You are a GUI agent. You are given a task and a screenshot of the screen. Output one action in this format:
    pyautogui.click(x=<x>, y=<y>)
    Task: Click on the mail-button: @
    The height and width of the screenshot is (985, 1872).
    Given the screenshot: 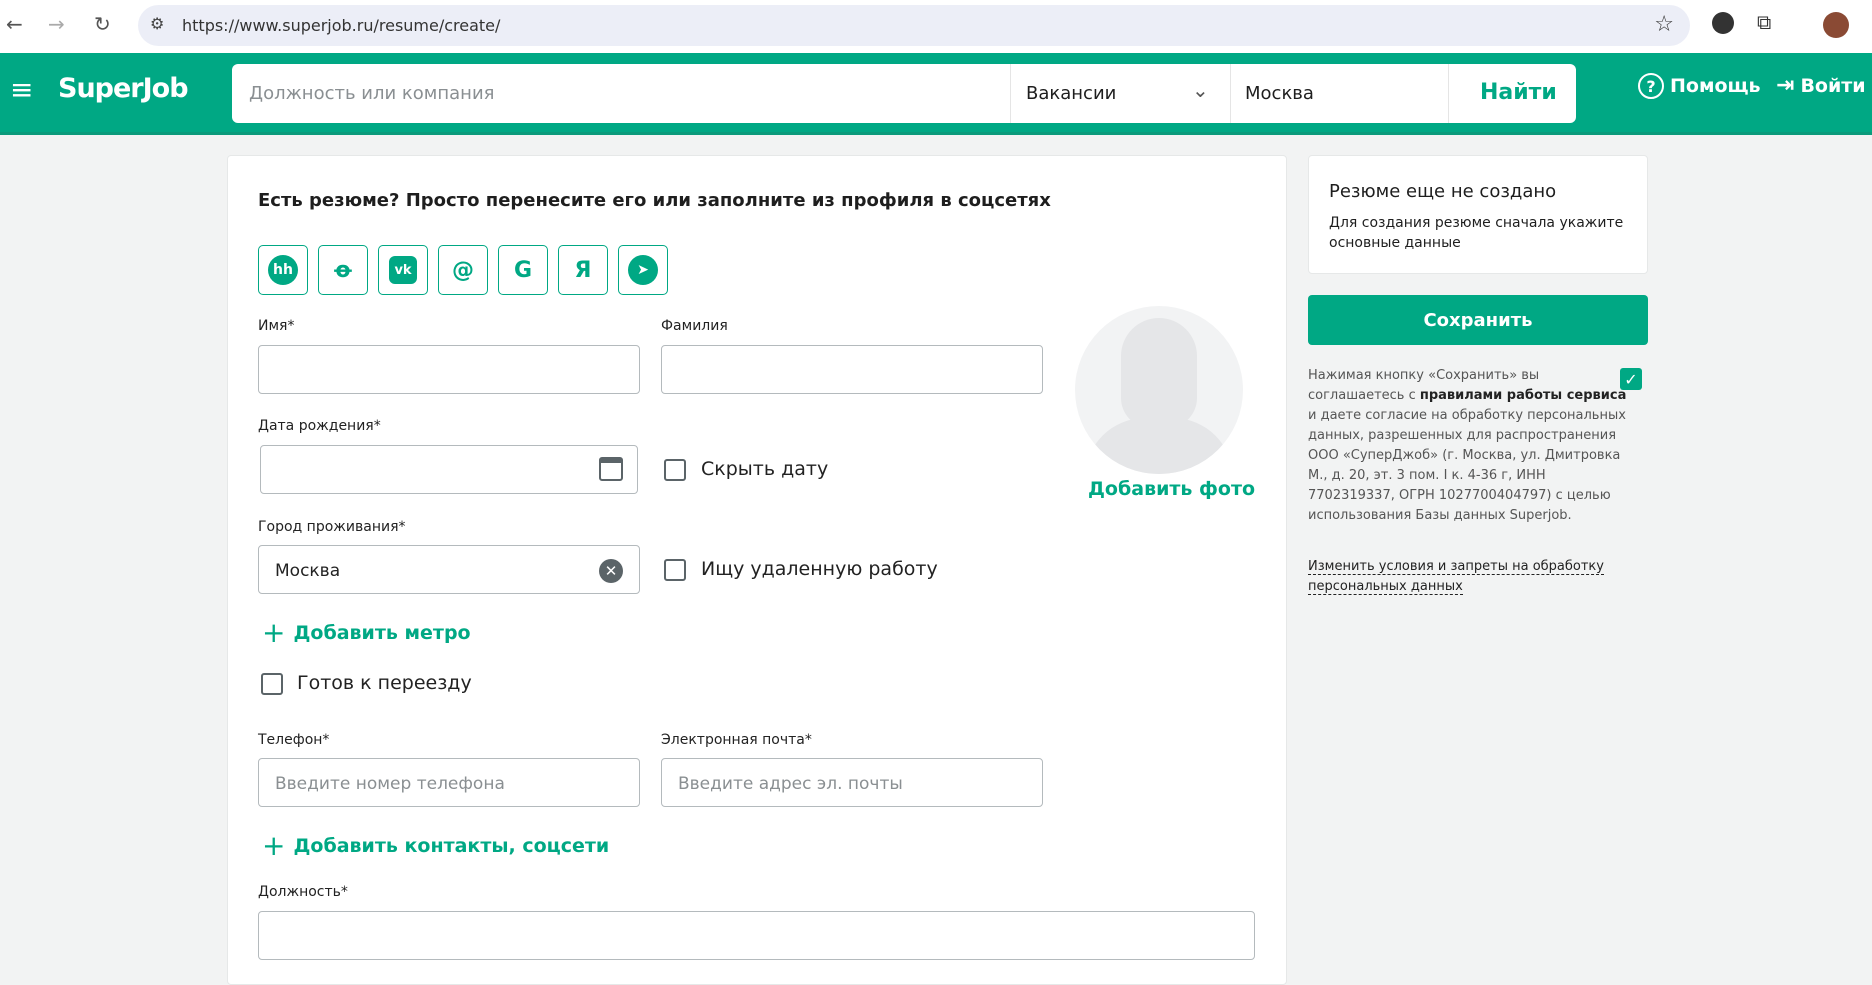 What is the action you would take?
    pyautogui.click(x=463, y=270)
    